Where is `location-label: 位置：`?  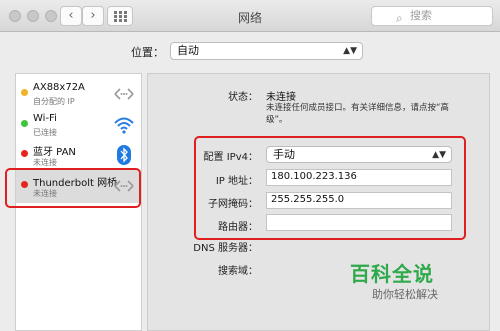 location-label: 位置： is located at coordinates (147, 52).